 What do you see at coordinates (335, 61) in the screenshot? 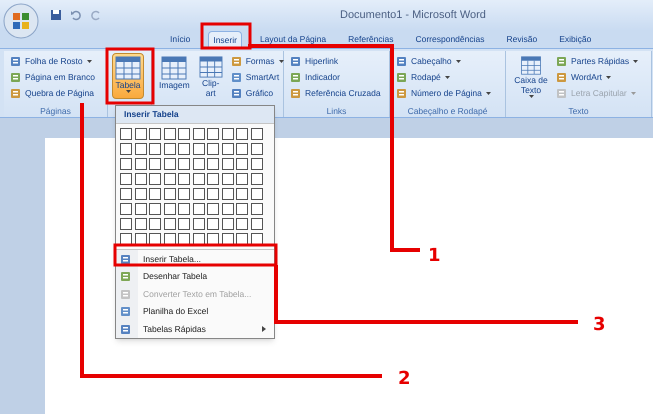
I see `ribbon-command: Hiperlink` at bounding box center [335, 61].